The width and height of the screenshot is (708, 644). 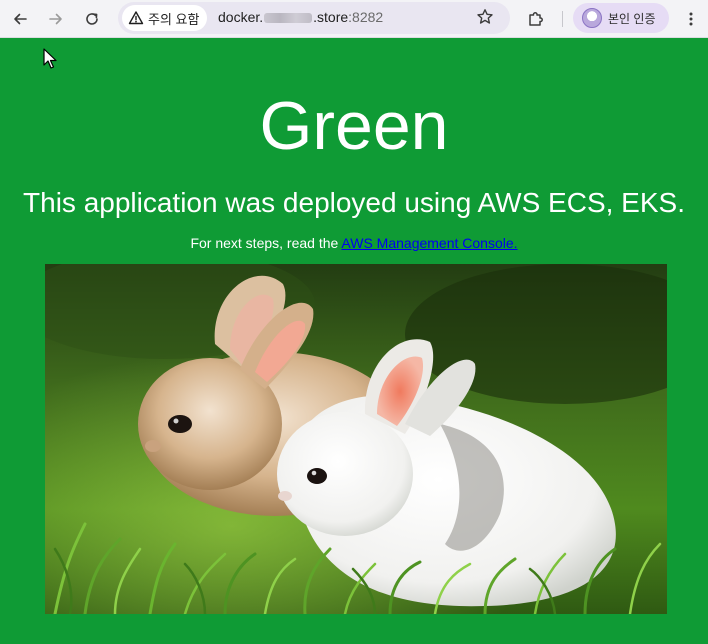 I want to click on bookmark-button, so click(x=485, y=17).